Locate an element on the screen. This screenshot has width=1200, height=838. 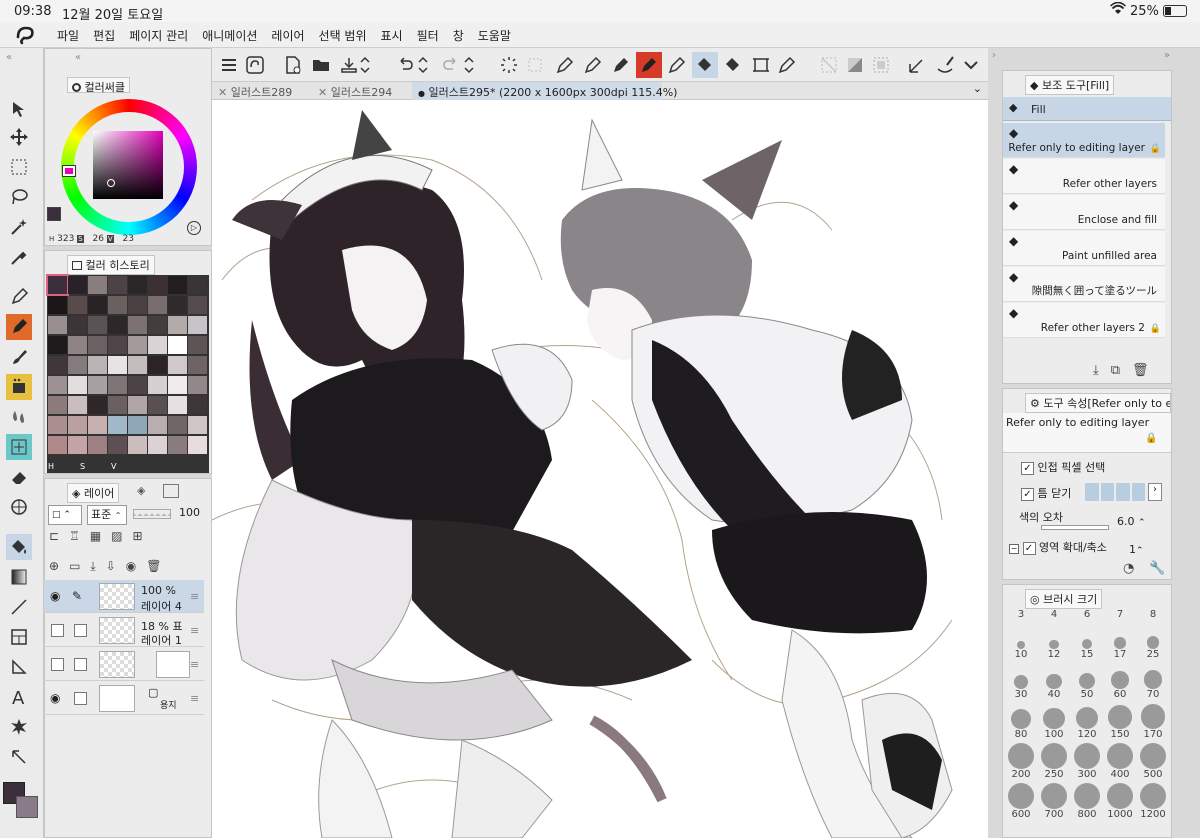
close-gap-row: ✓ 틈 닫기 is located at coordinates (1046, 493).